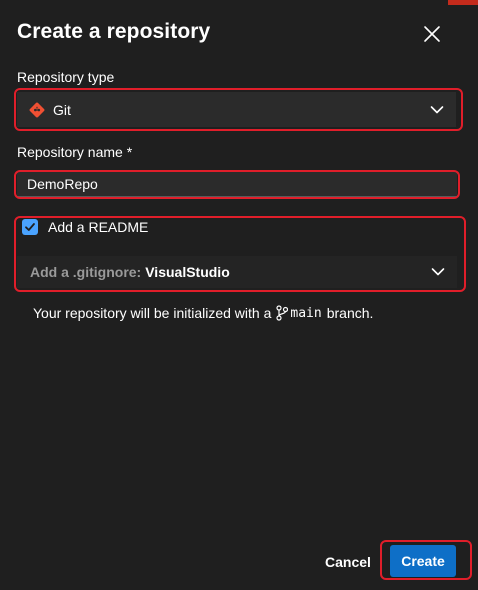  Describe the element at coordinates (463, 2) in the screenshot. I see `window-corner-accent` at that location.